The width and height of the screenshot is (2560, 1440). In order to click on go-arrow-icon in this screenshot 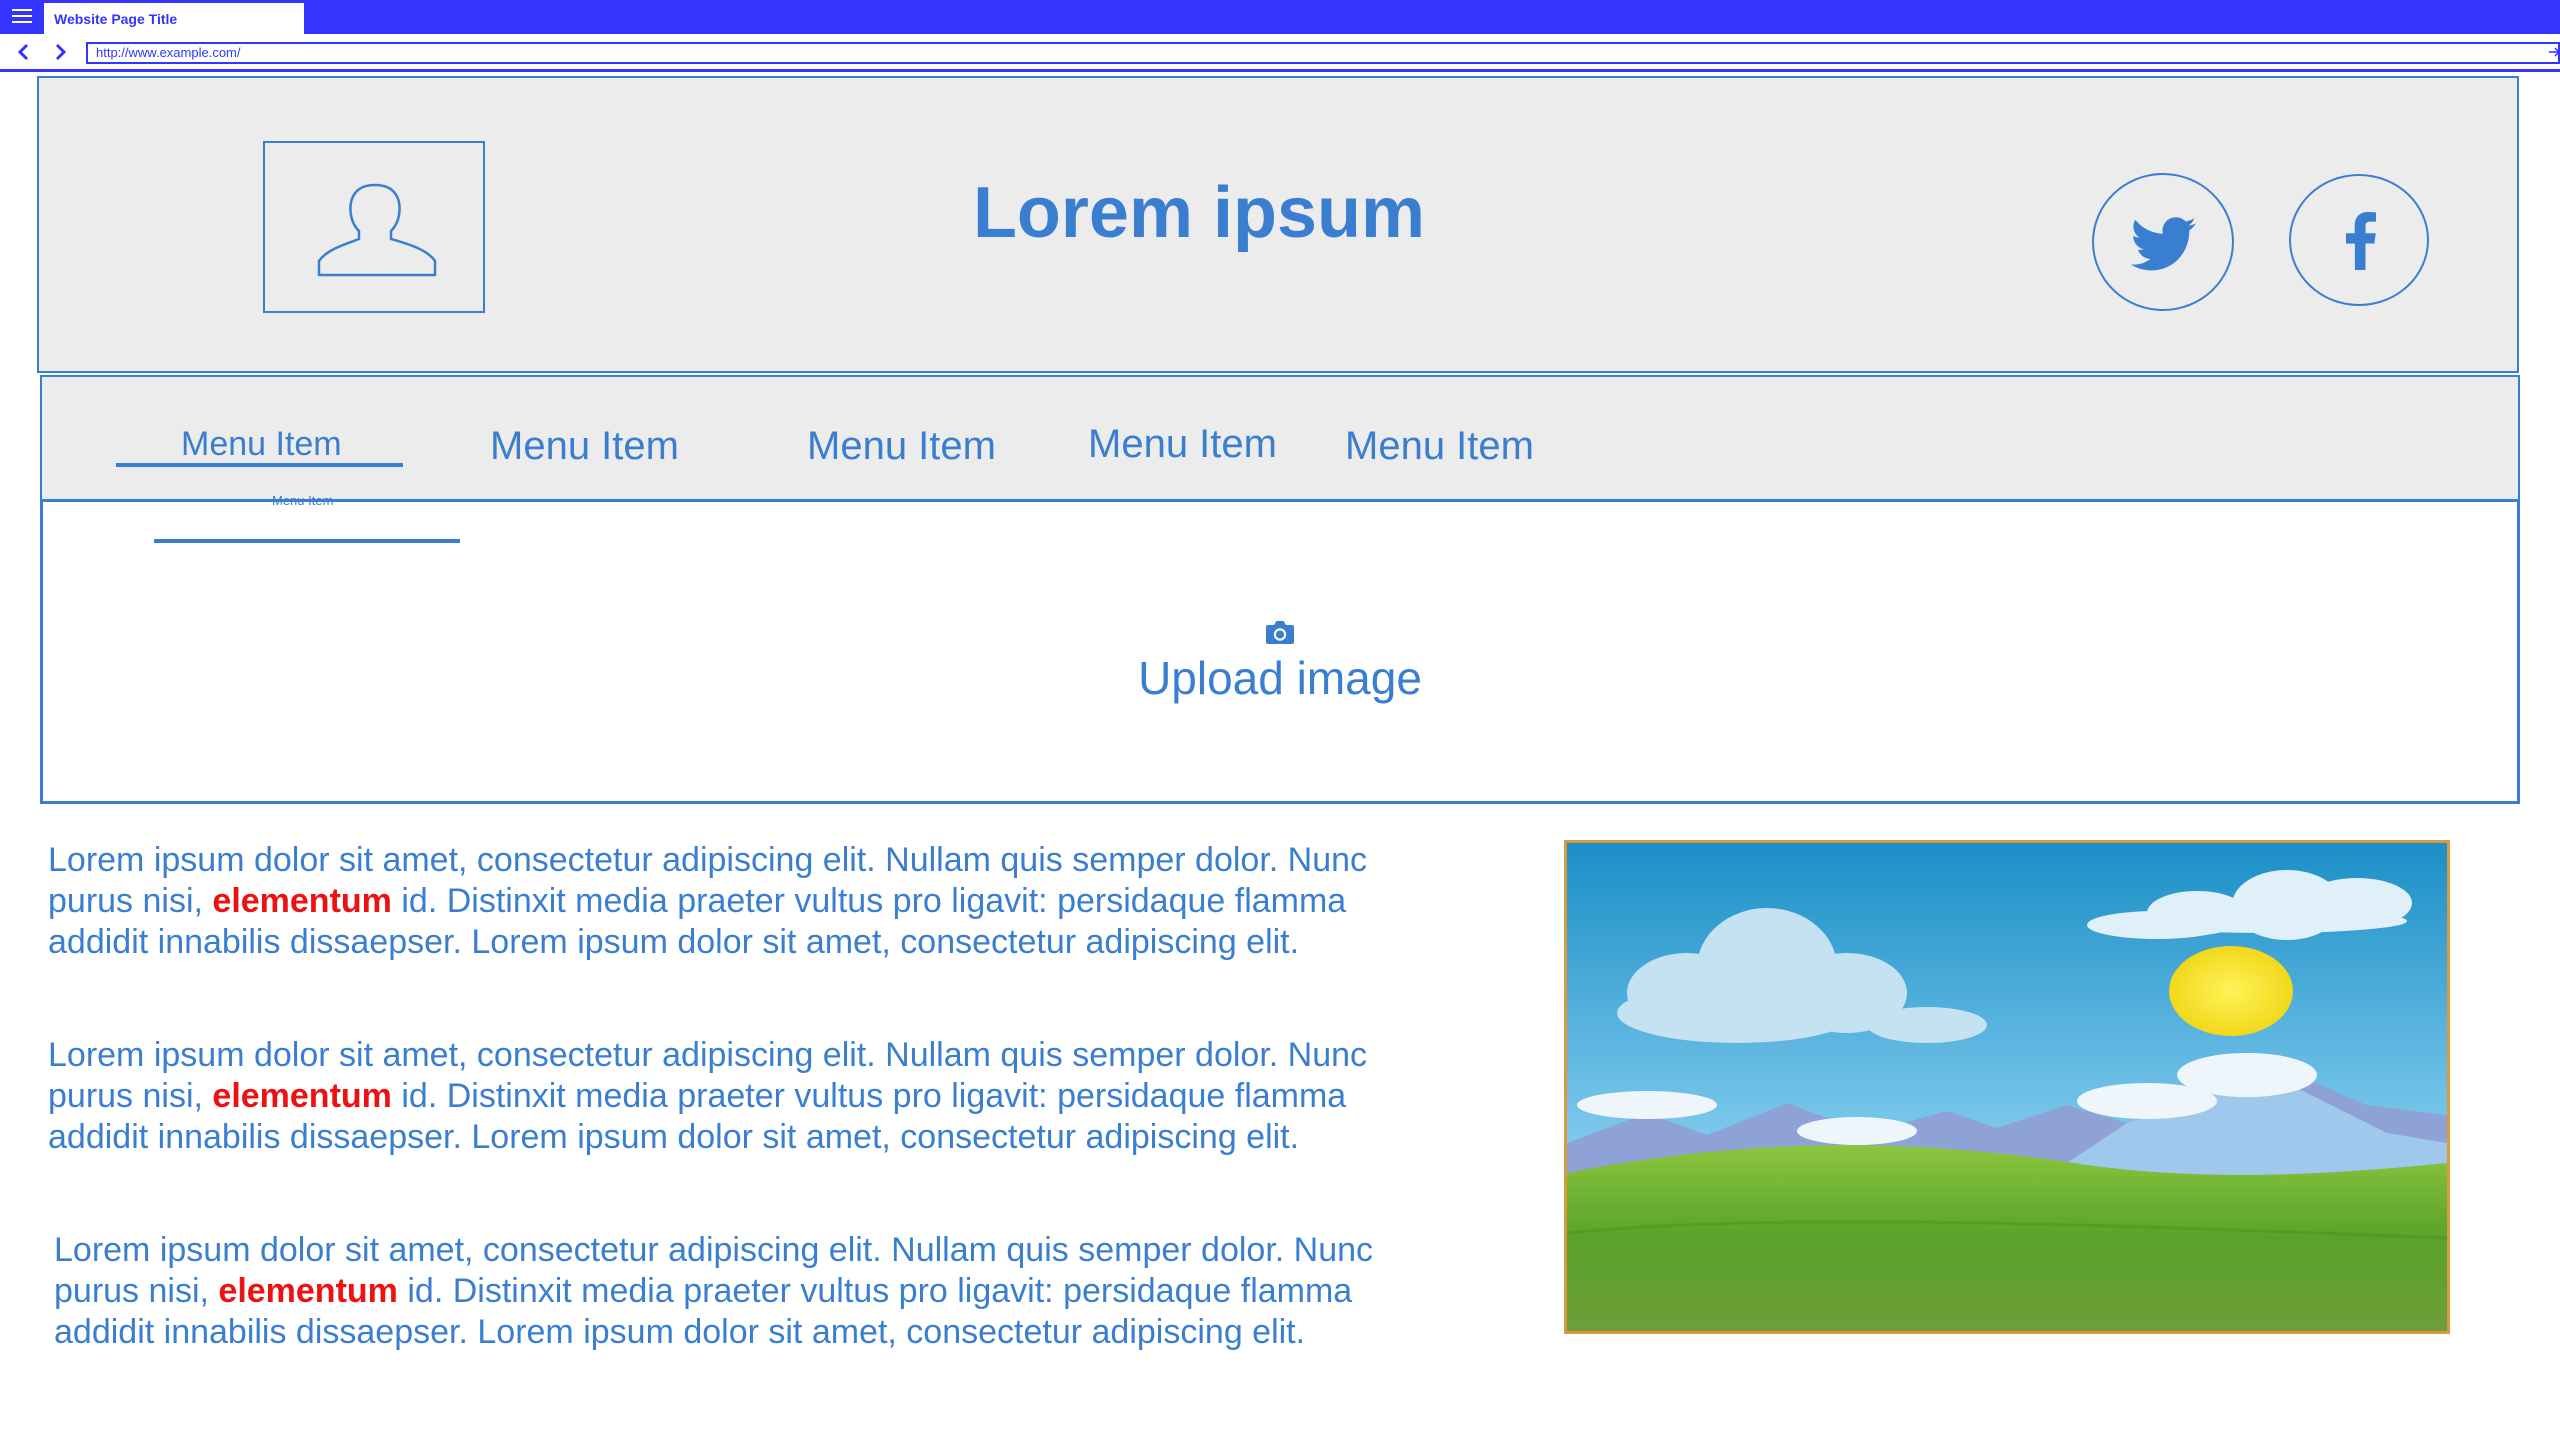, I will do `click(2554, 51)`.